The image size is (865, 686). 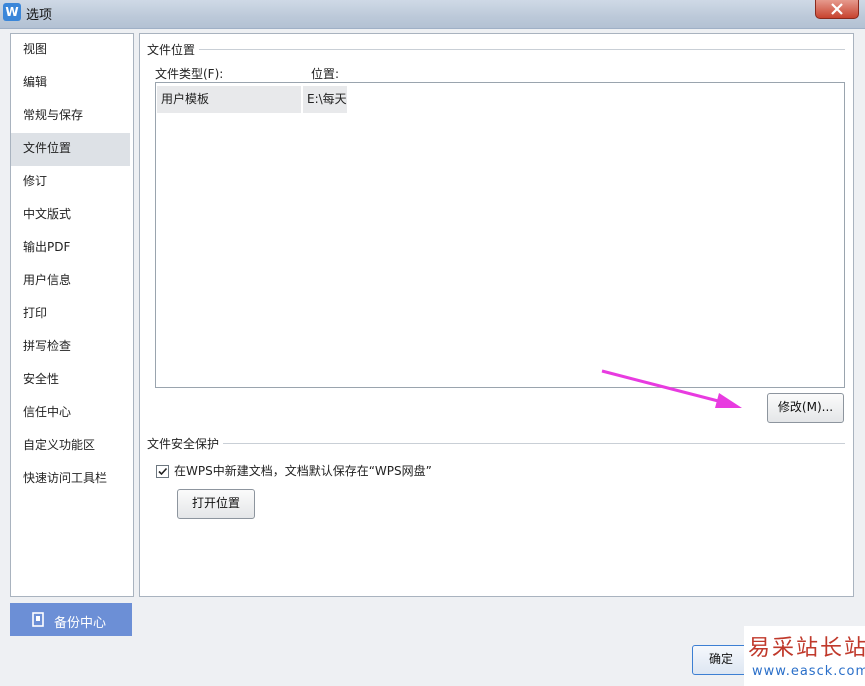 I want to click on close-button, so click(x=837, y=9).